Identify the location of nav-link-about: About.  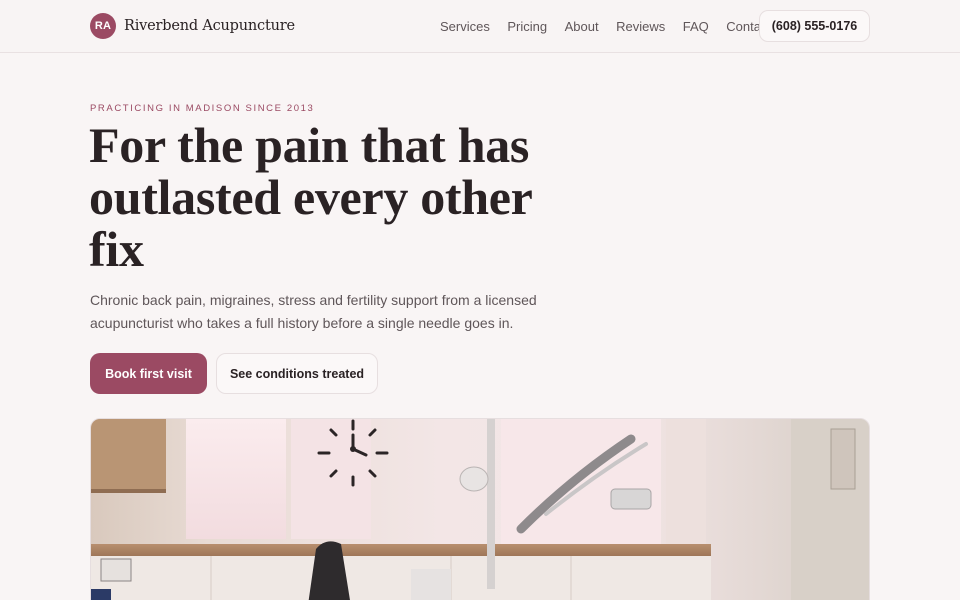
(582, 26).